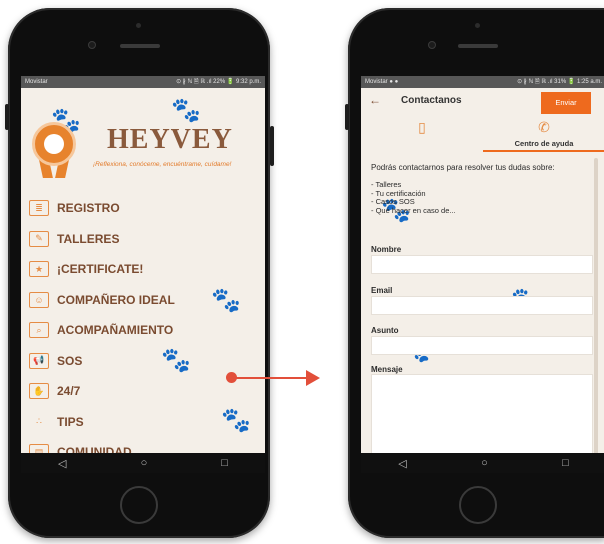  I want to click on transition-arrow-line, so click(270, 378).